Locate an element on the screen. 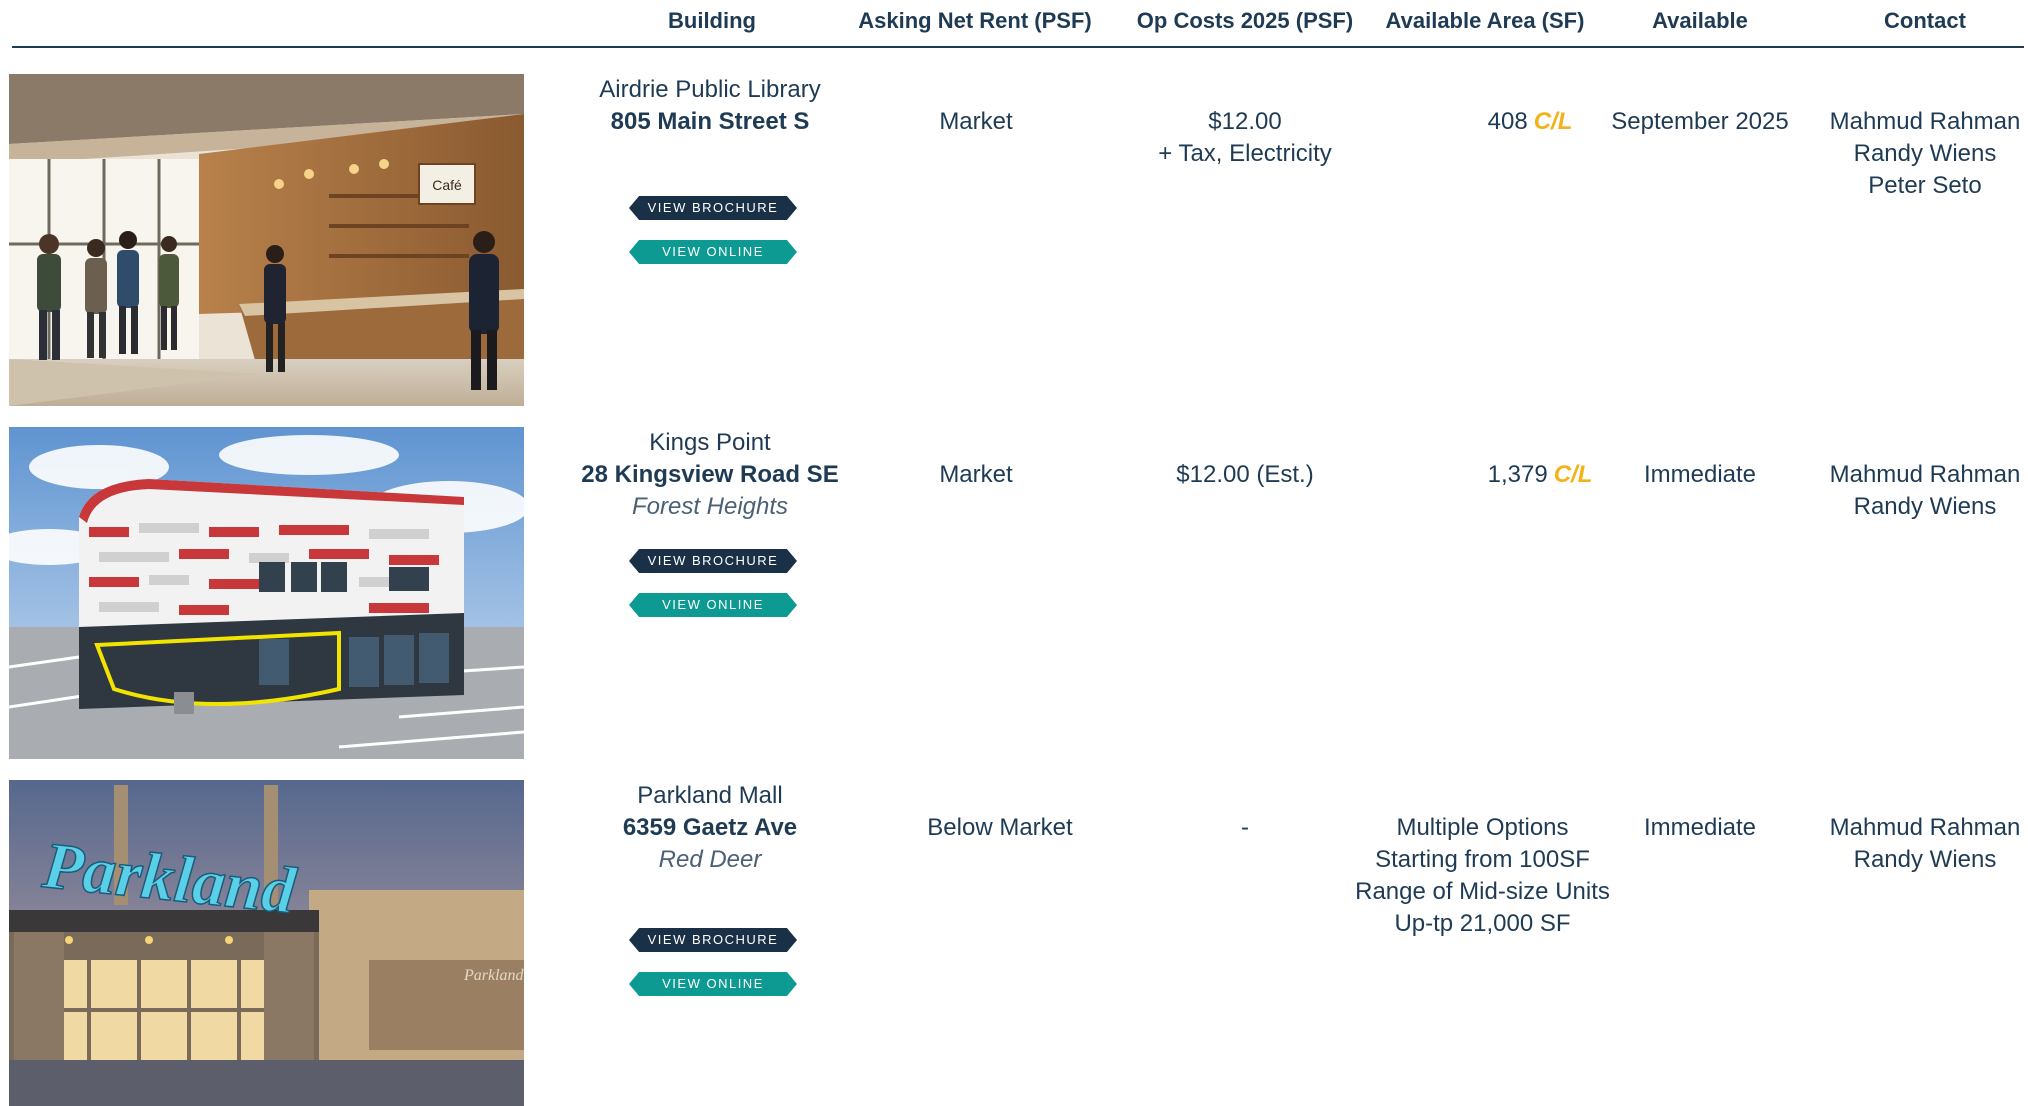  building-address: 28 Kingsview Road SE is located at coordinates (710, 474).